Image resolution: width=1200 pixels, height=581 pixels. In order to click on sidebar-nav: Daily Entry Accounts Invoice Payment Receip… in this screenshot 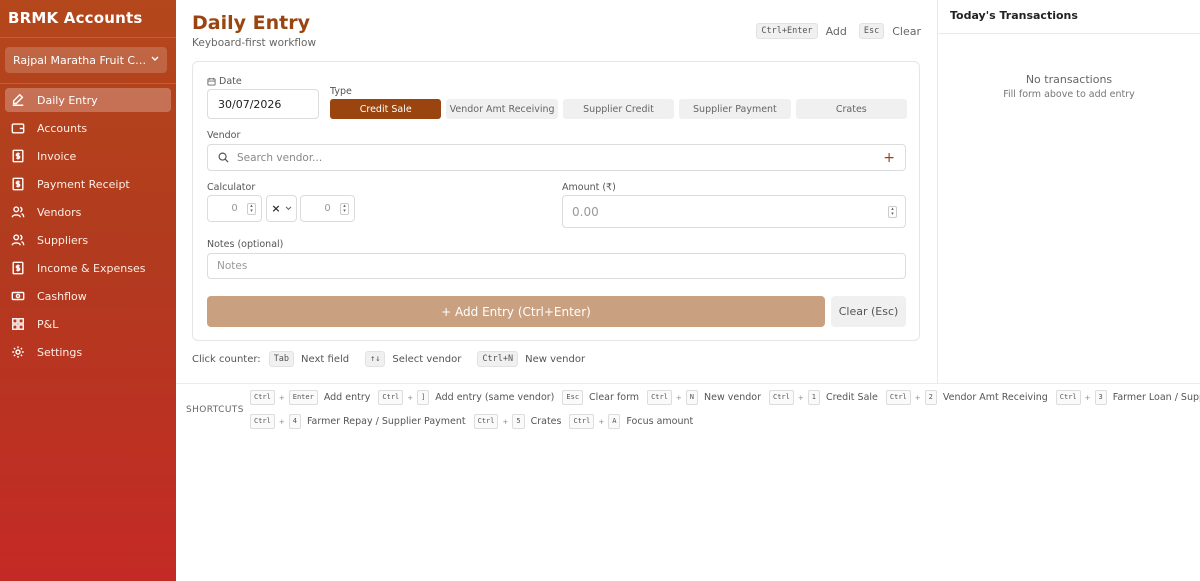, I will do `click(88, 228)`.